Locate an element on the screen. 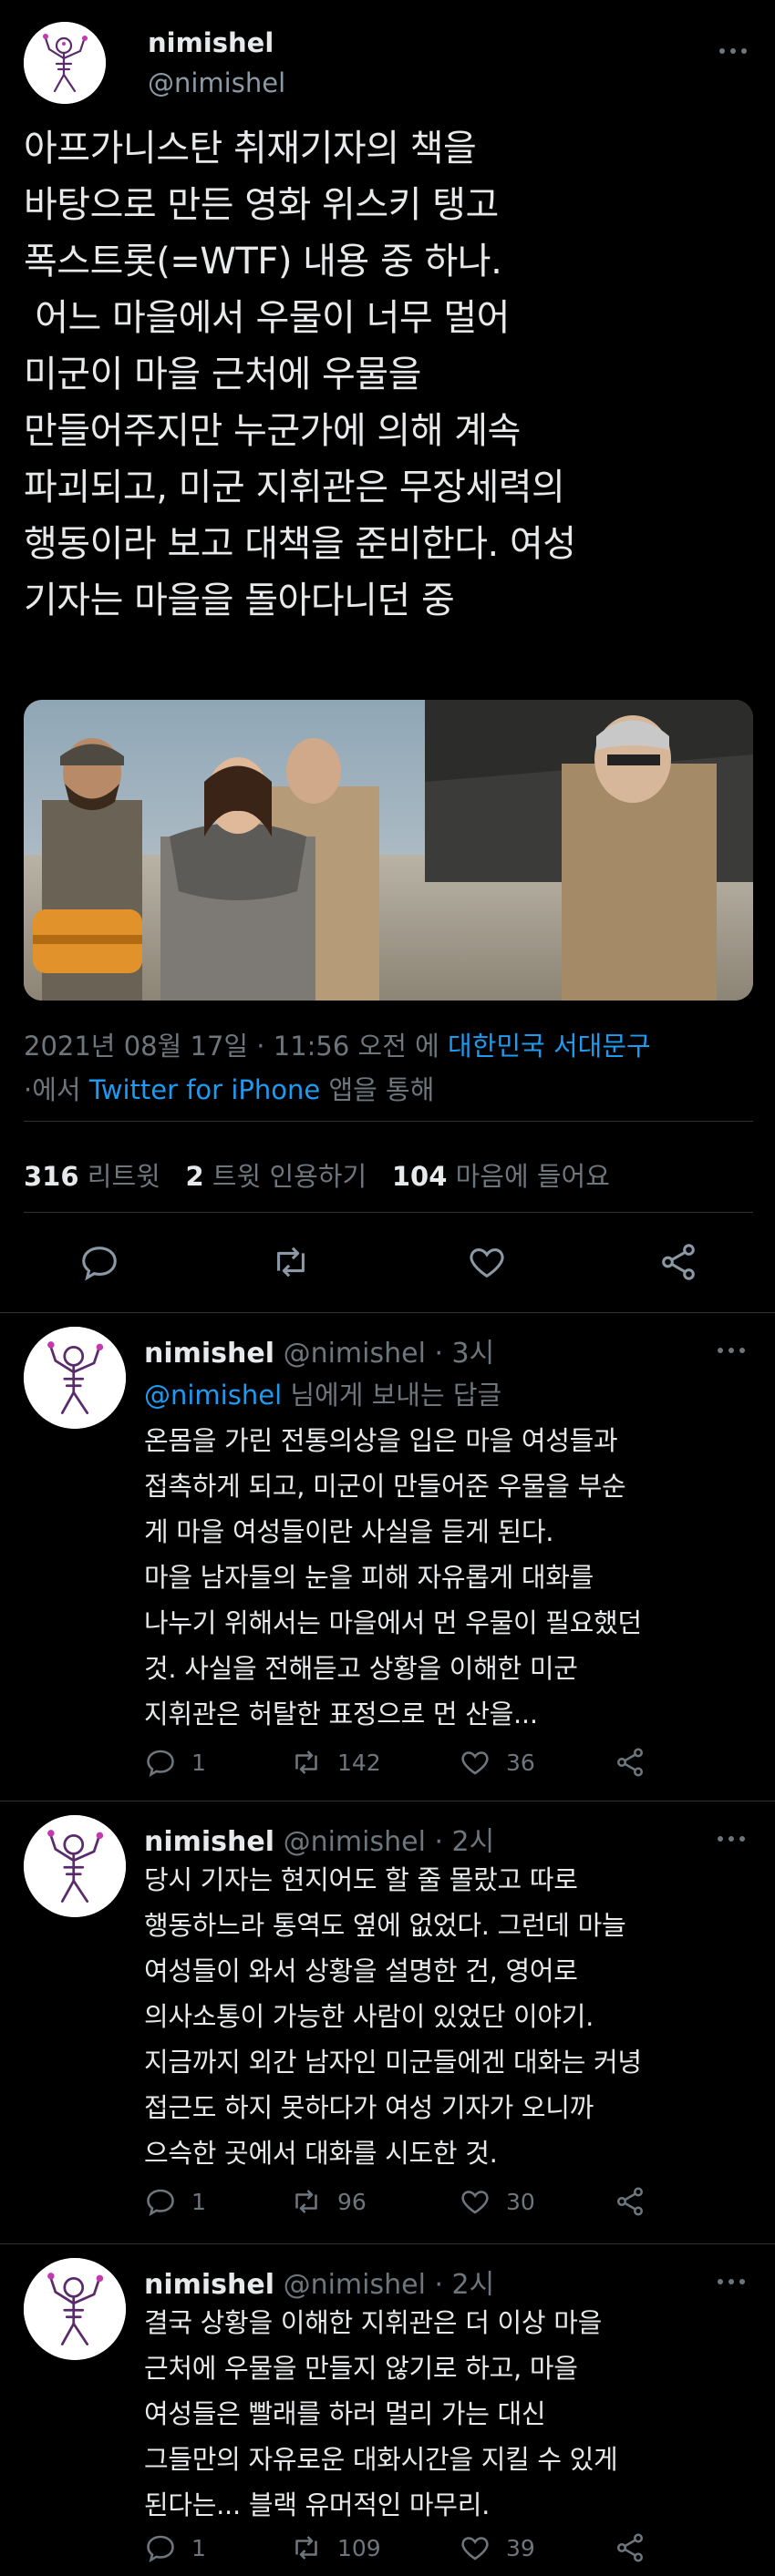 This screenshot has height=2576, width=775. like-action: 30 is located at coordinates (497, 2201).